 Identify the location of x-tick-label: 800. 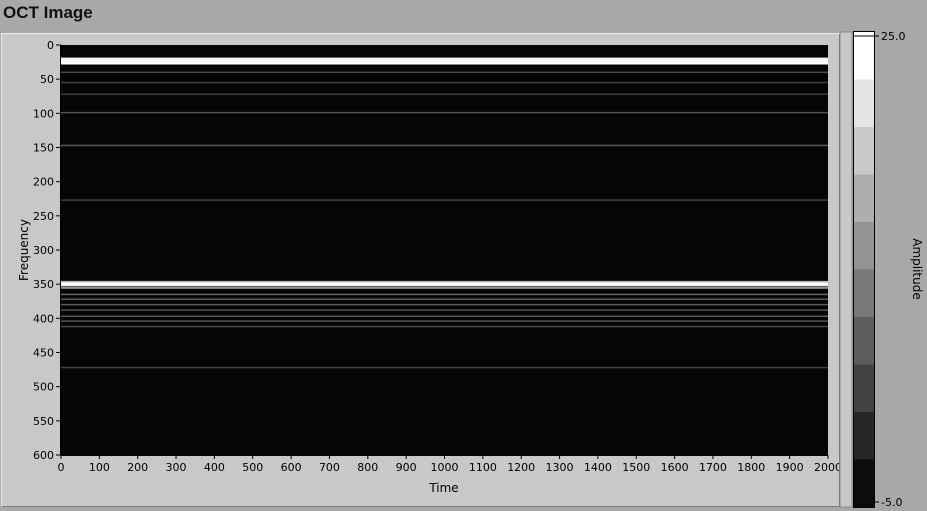
(367, 467).